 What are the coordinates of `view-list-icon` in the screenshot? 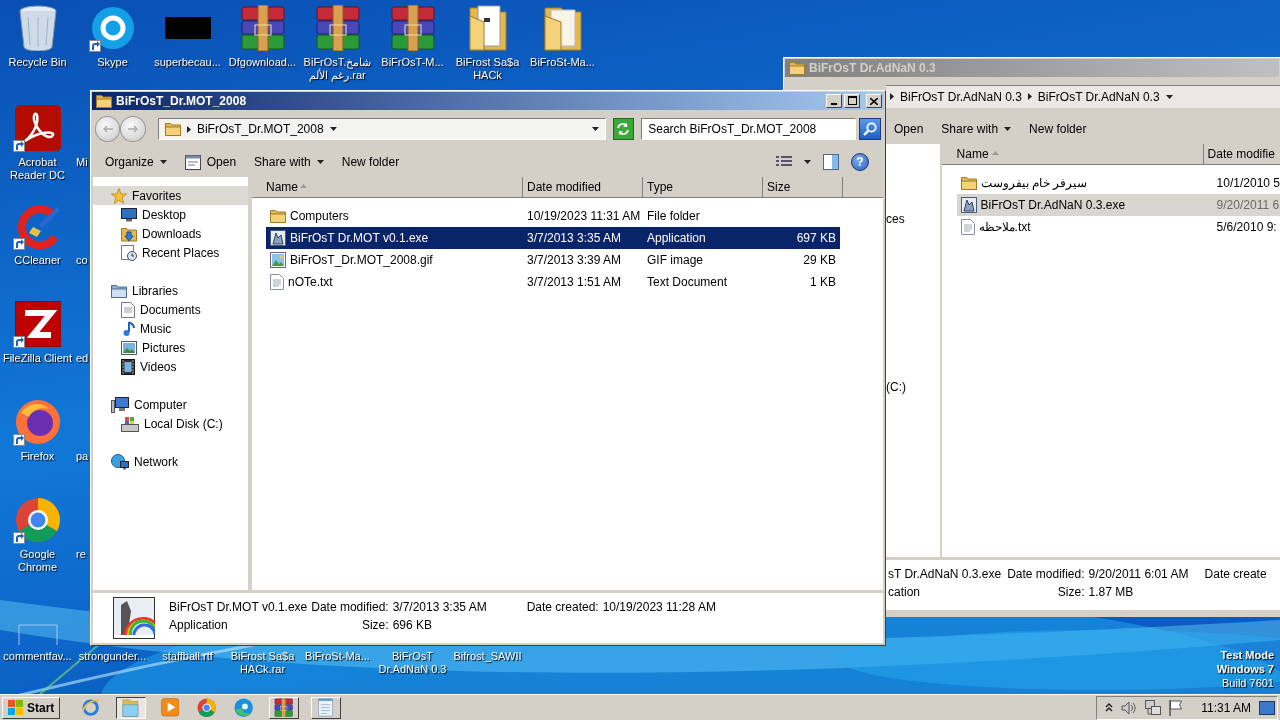 It's located at (784, 162).